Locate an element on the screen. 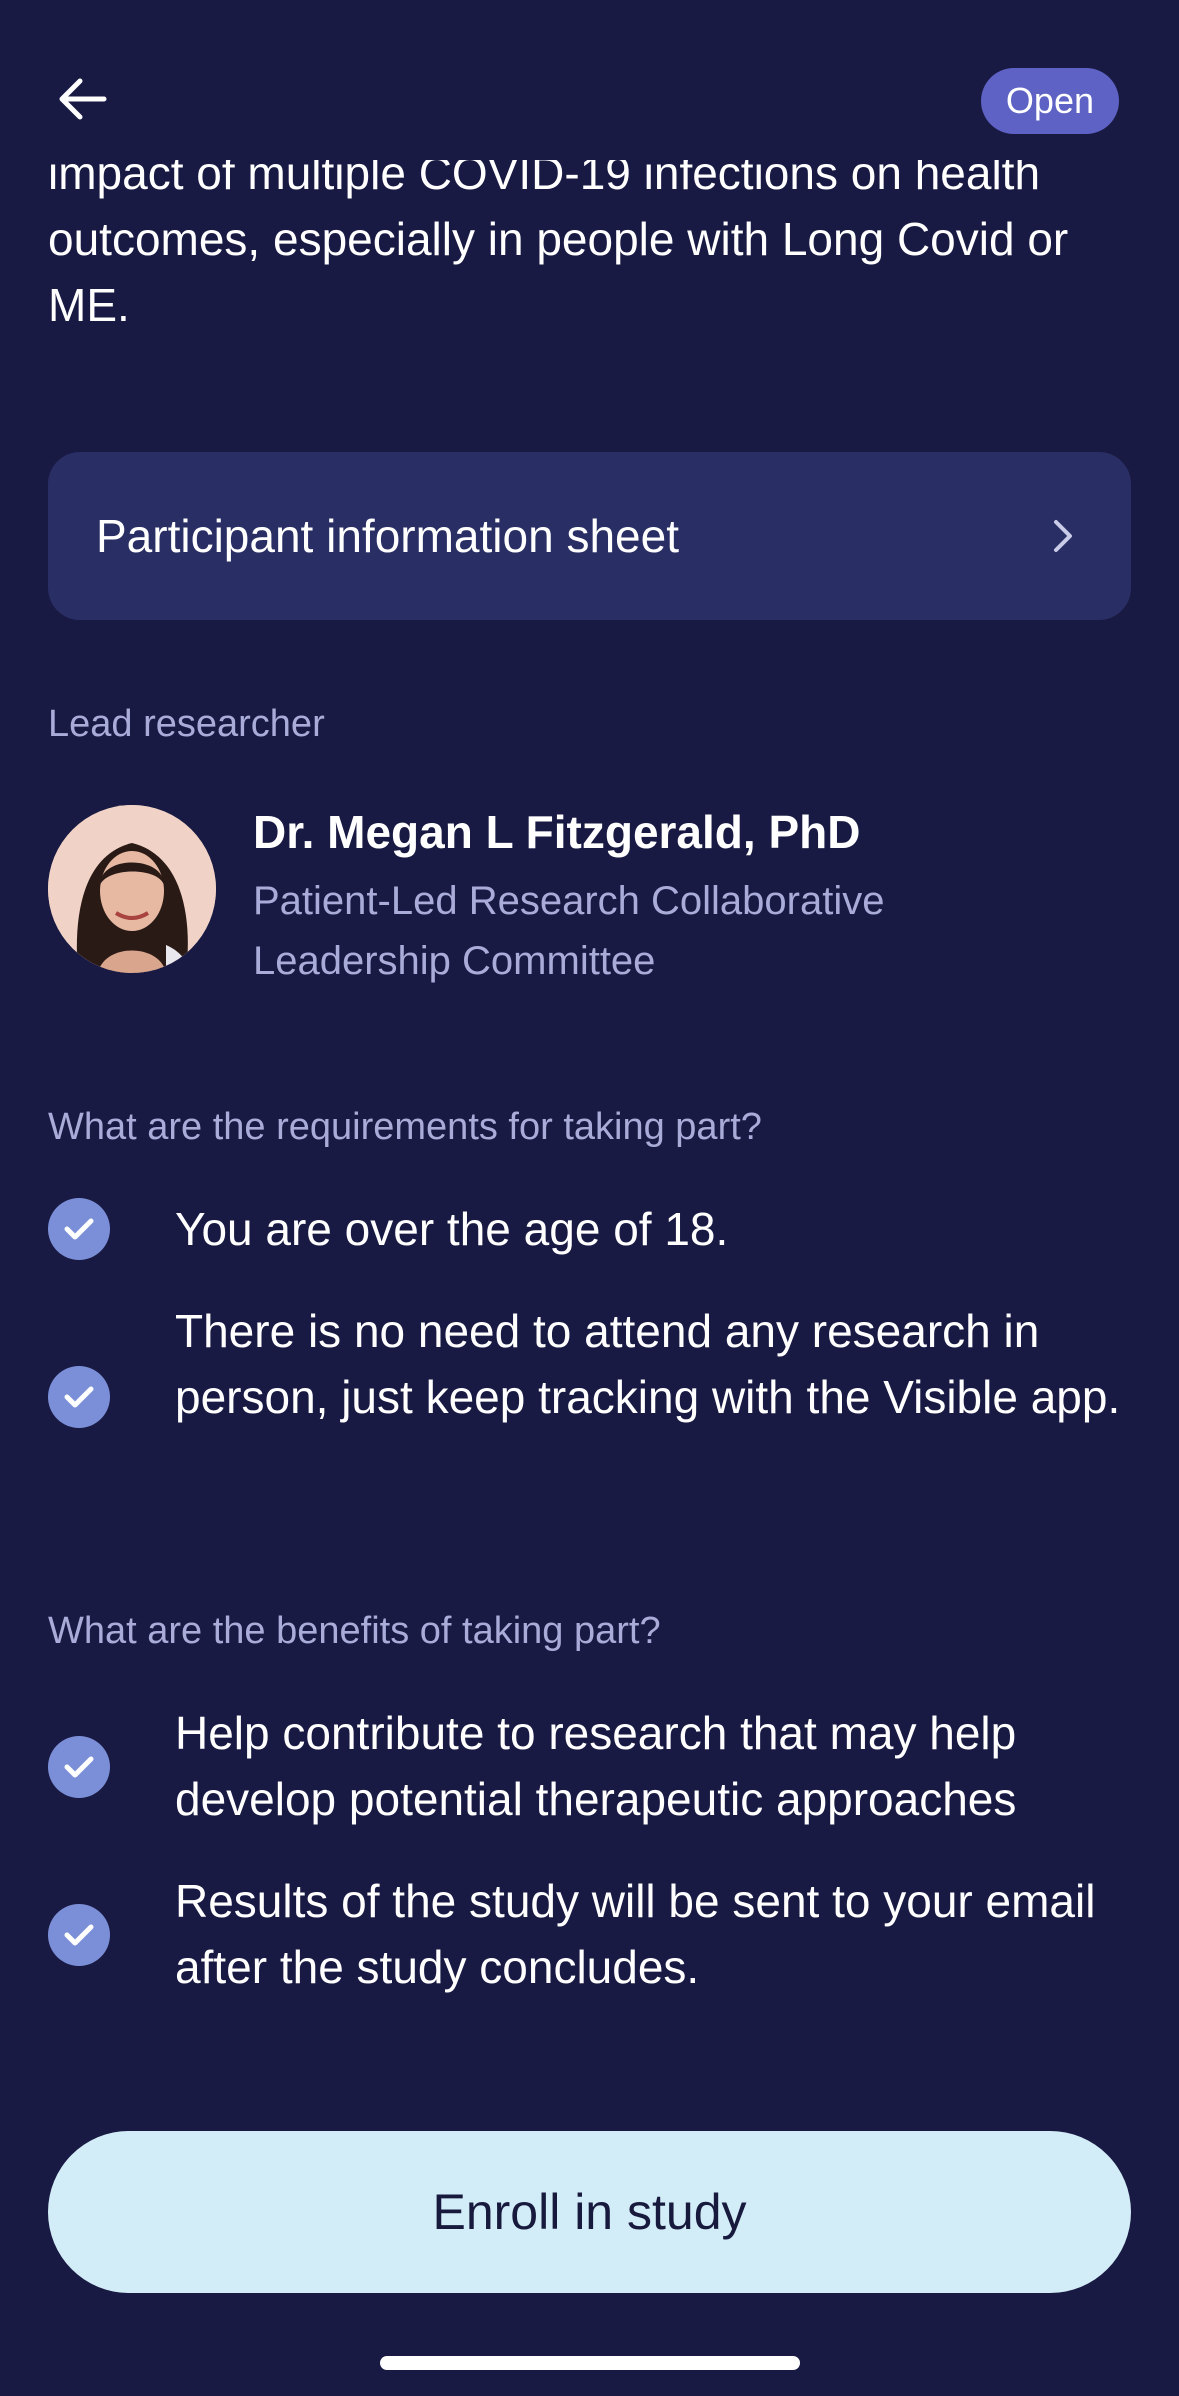 Image resolution: width=1179 pixels, height=2396 pixels. list-item: You are over the age of 18. is located at coordinates (589, 1229).